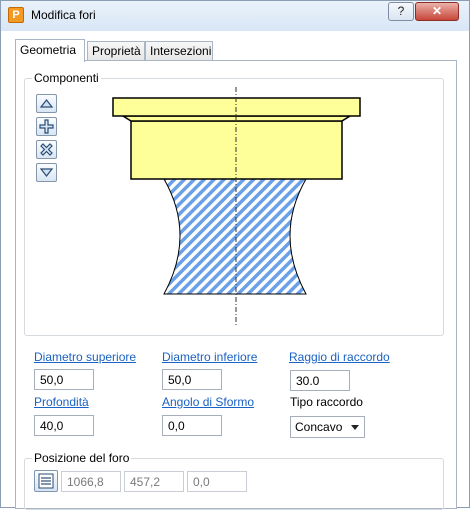 This screenshot has height=510, width=470. Describe the element at coordinates (46, 126) in the screenshot. I see `add-component-button` at that location.